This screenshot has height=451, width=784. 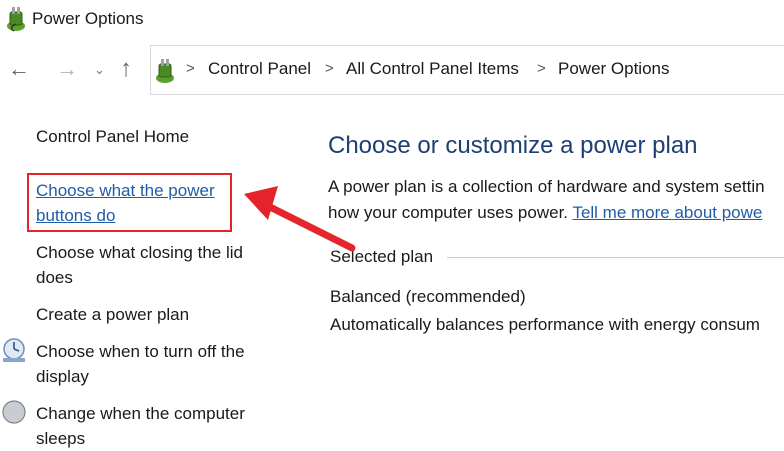 What do you see at coordinates (300, 219) in the screenshot?
I see `annotation-arrow` at bounding box center [300, 219].